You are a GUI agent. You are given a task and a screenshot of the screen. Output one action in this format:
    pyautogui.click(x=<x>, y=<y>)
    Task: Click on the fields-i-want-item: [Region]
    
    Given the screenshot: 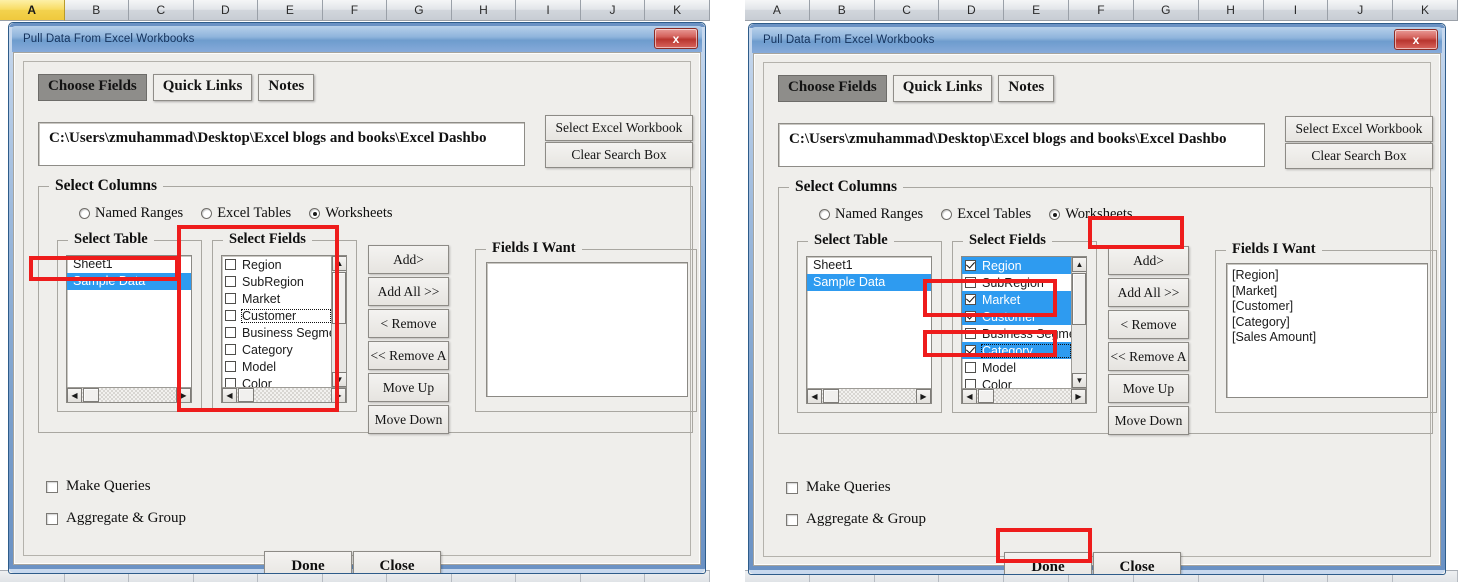 What is the action you would take?
    pyautogui.click(x=1329, y=276)
    